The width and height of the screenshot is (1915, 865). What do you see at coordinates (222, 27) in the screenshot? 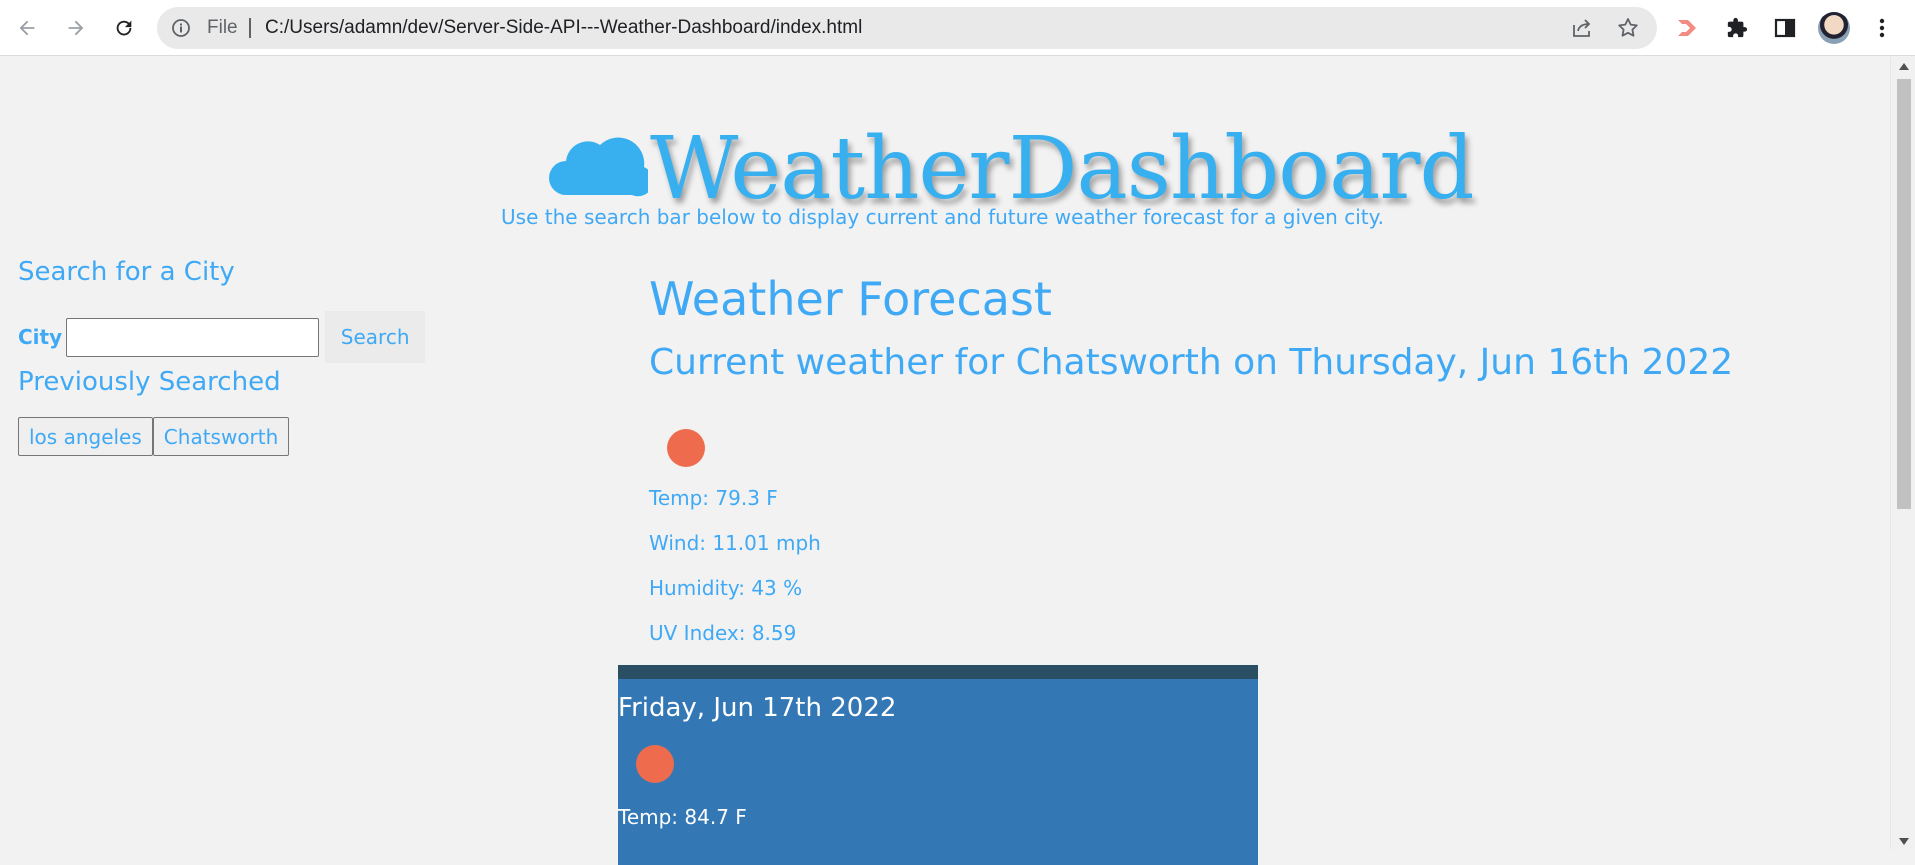
I see `url-scheme: File` at bounding box center [222, 27].